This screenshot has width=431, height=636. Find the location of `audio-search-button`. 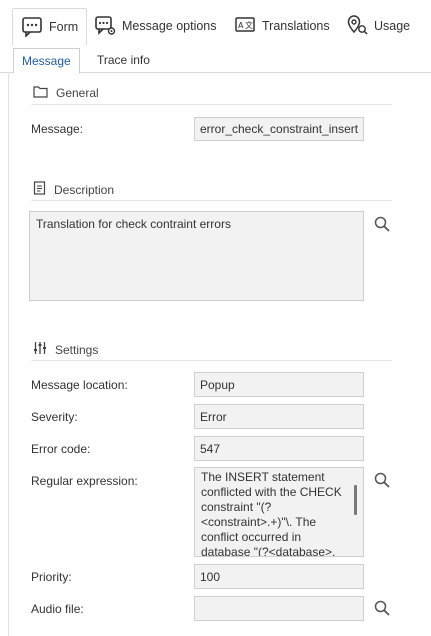

audio-search-button is located at coordinates (382, 609).